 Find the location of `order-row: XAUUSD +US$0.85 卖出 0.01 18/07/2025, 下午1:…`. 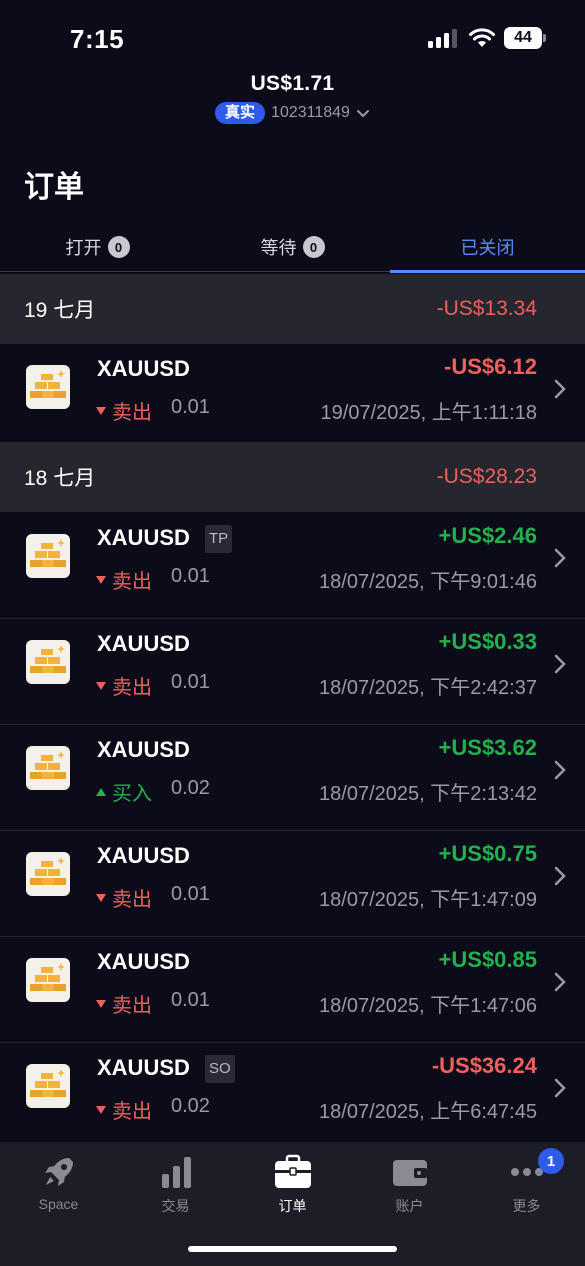

order-row: XAUUSD +US$0.85 卖出 0.01 18/07/2025, 下午1:… is located at coordinates (292, 990).